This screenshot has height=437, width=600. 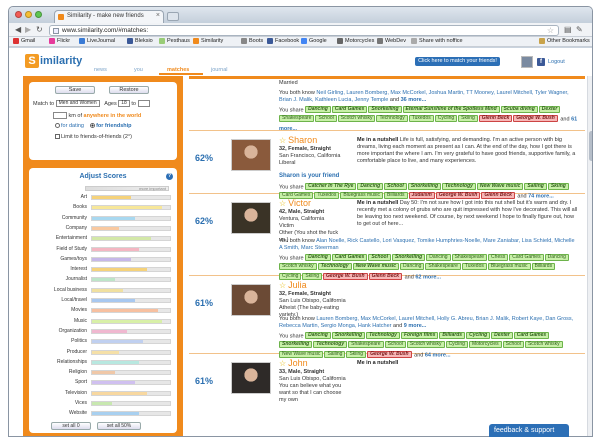 I want to click on wrench-icon: ✎, so click(x=579, y=30).